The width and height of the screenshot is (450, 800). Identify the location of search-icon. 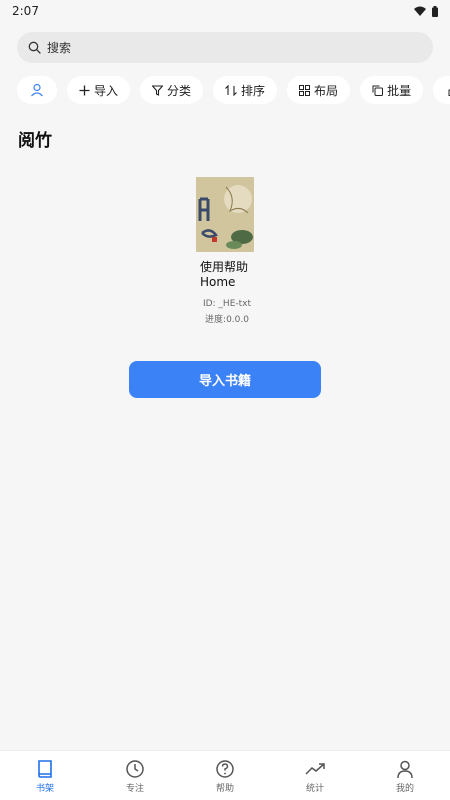
(34, 47).